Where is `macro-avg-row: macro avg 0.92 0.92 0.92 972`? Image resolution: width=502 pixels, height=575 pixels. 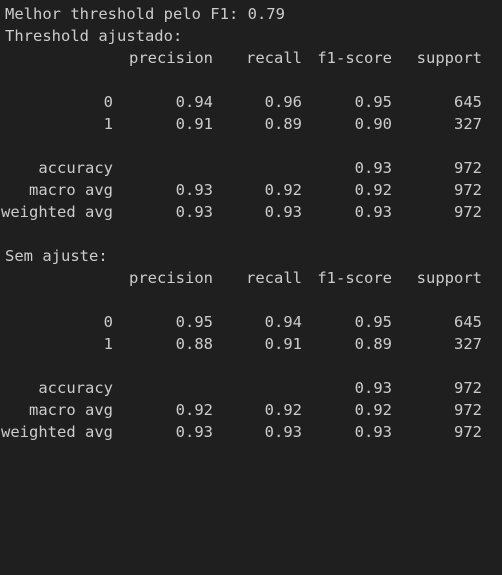 macro-avg-row: macro avg 0.92 0.92 0.92 972 is located at coordinates (251, 410).